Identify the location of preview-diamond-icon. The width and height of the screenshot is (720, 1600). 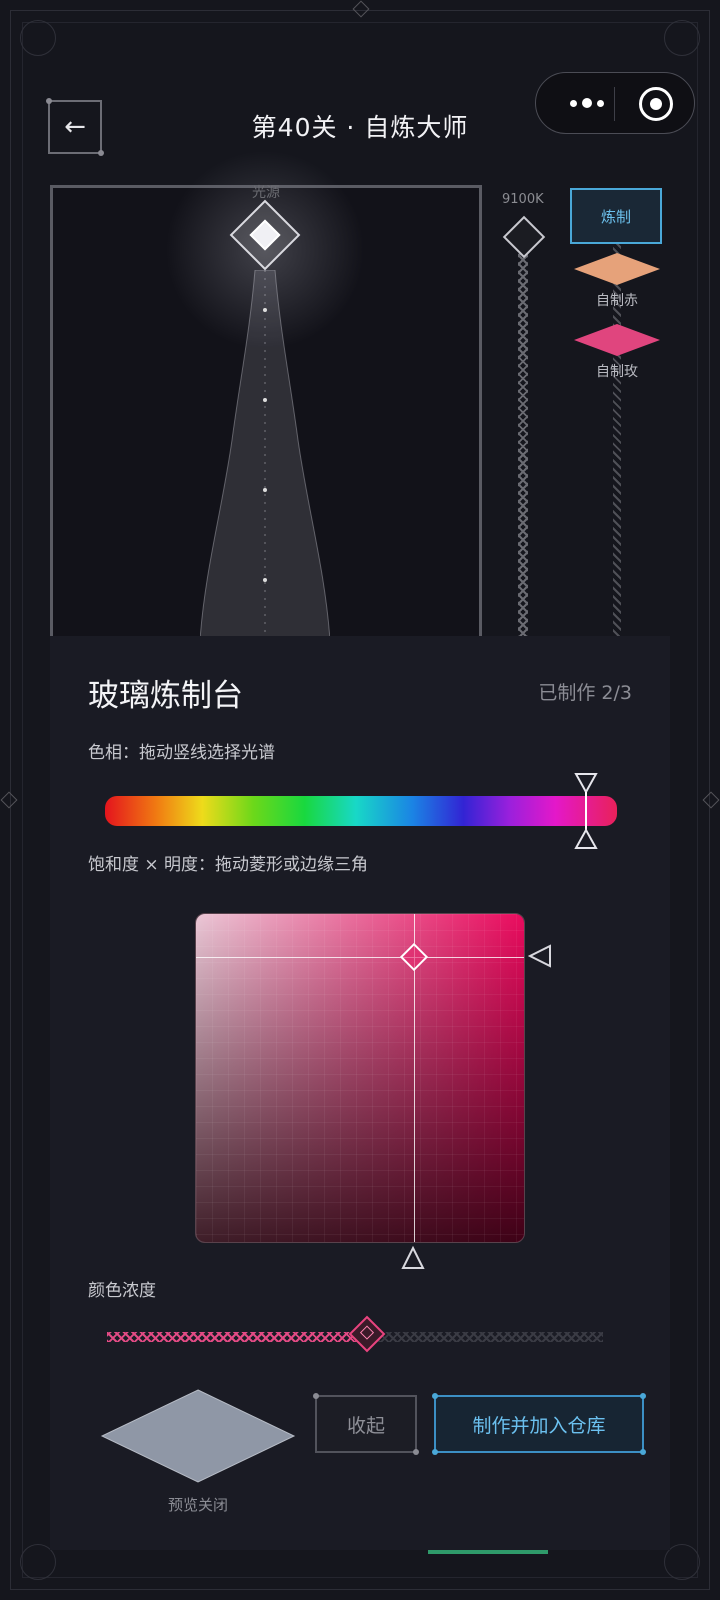
(198, 1436).